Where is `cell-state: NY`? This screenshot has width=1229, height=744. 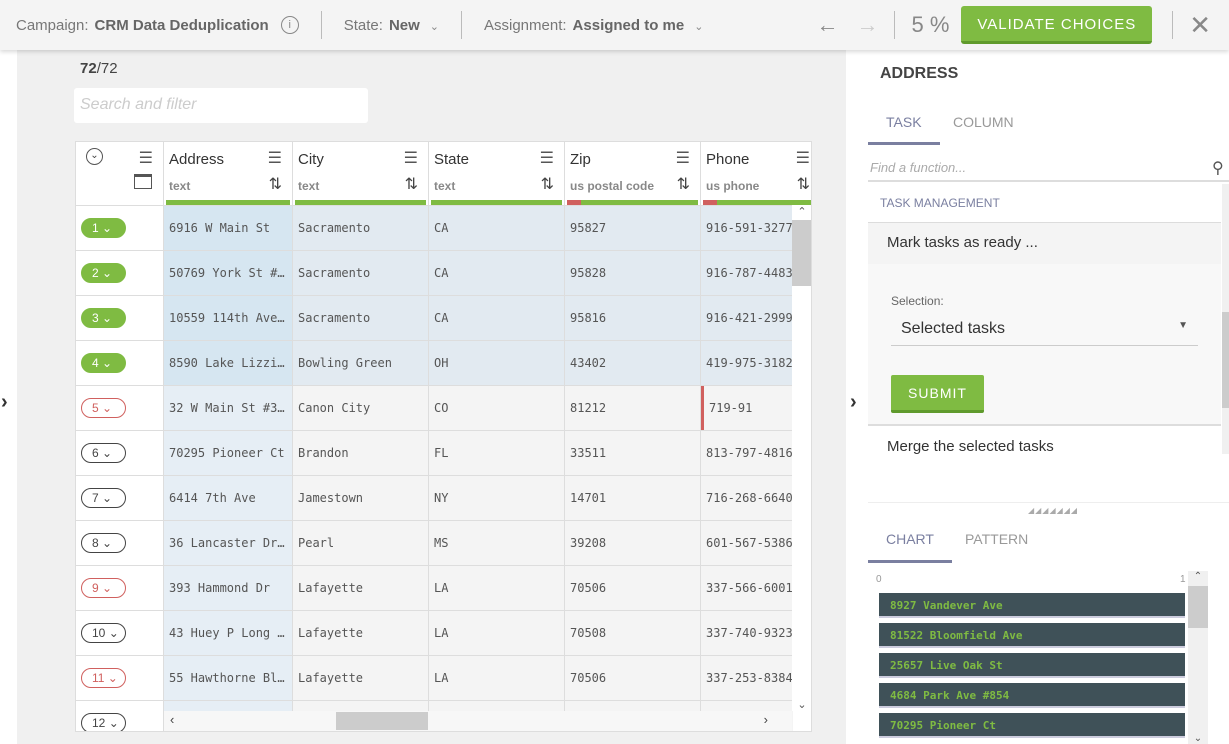
cell-state: NY is located at coordinates (497, 498).